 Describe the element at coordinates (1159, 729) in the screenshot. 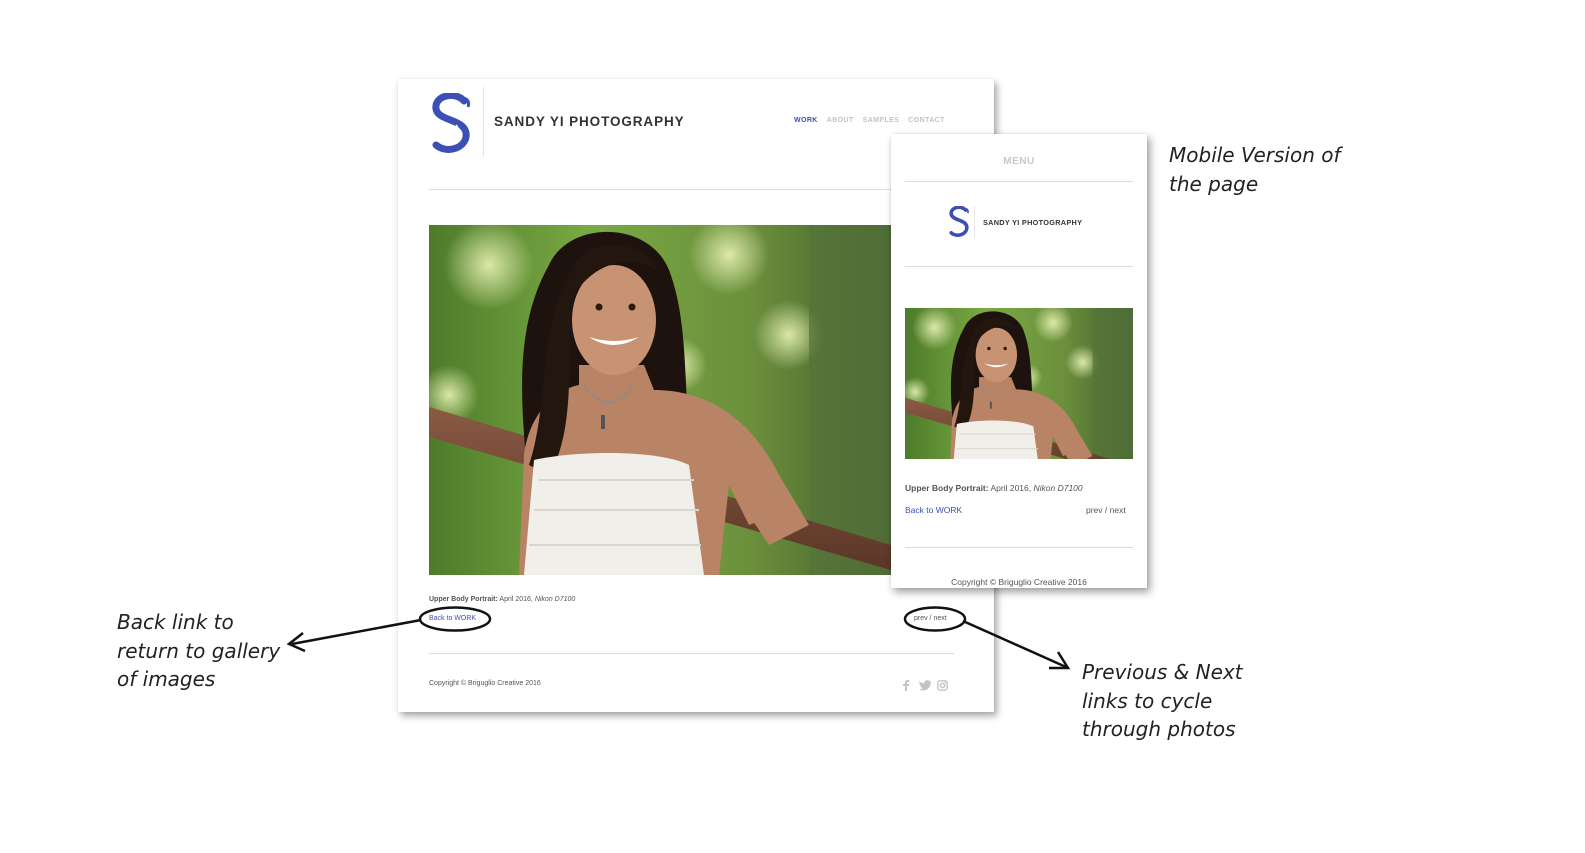

I see `annotation-line: through photos` at that location.